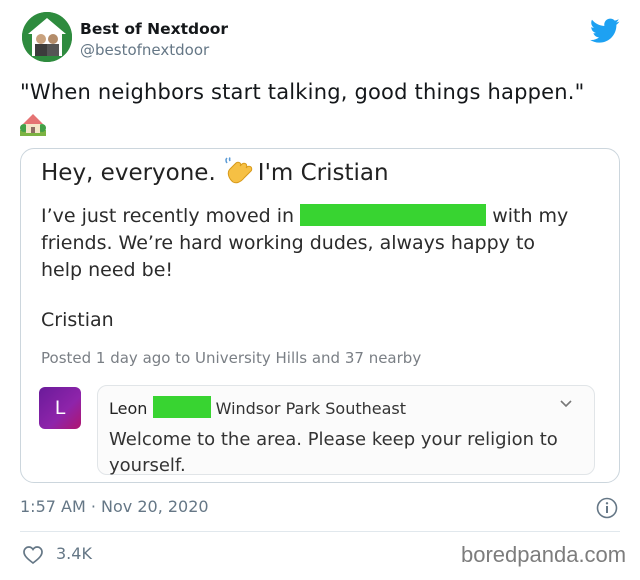 This screenshot has width=640, height=580. Describe the element at coordinates (168, 216) in the screenshot. I see `post-body-text-start: I’ve just recently moved in` at that location.